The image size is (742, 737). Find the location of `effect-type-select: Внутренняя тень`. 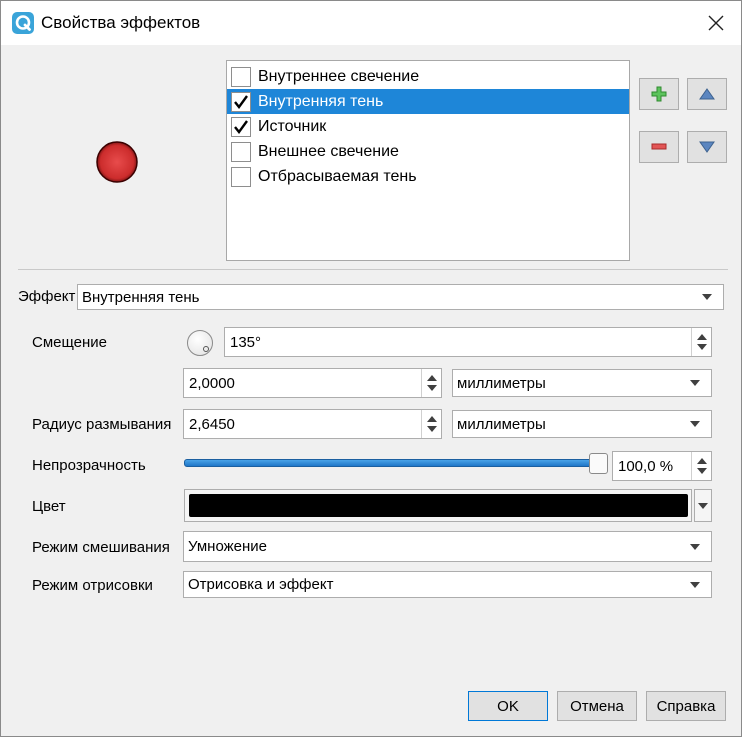

effect-type-select: Внутренняя тень is located at coordinates (400, 297).